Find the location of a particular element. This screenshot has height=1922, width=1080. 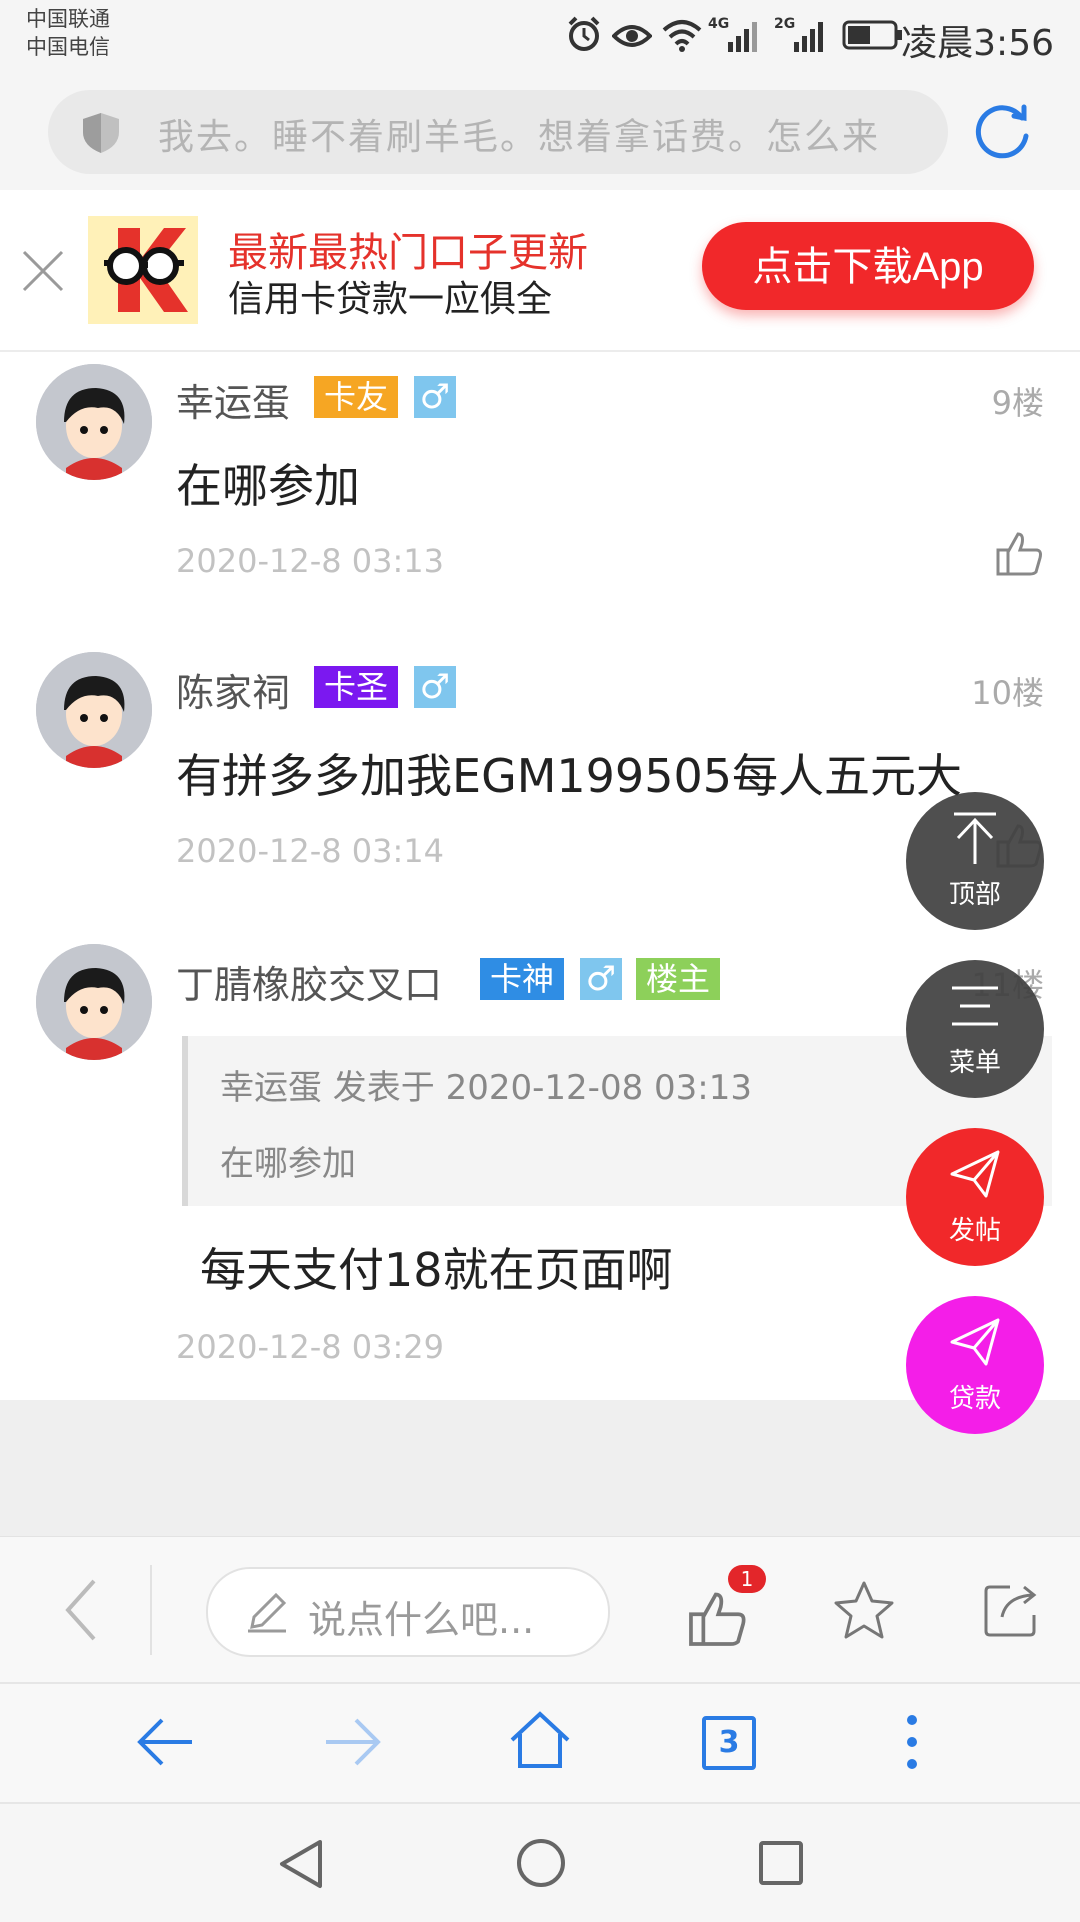

post-content: 在哪参加 is located at coordinates (268, 486).